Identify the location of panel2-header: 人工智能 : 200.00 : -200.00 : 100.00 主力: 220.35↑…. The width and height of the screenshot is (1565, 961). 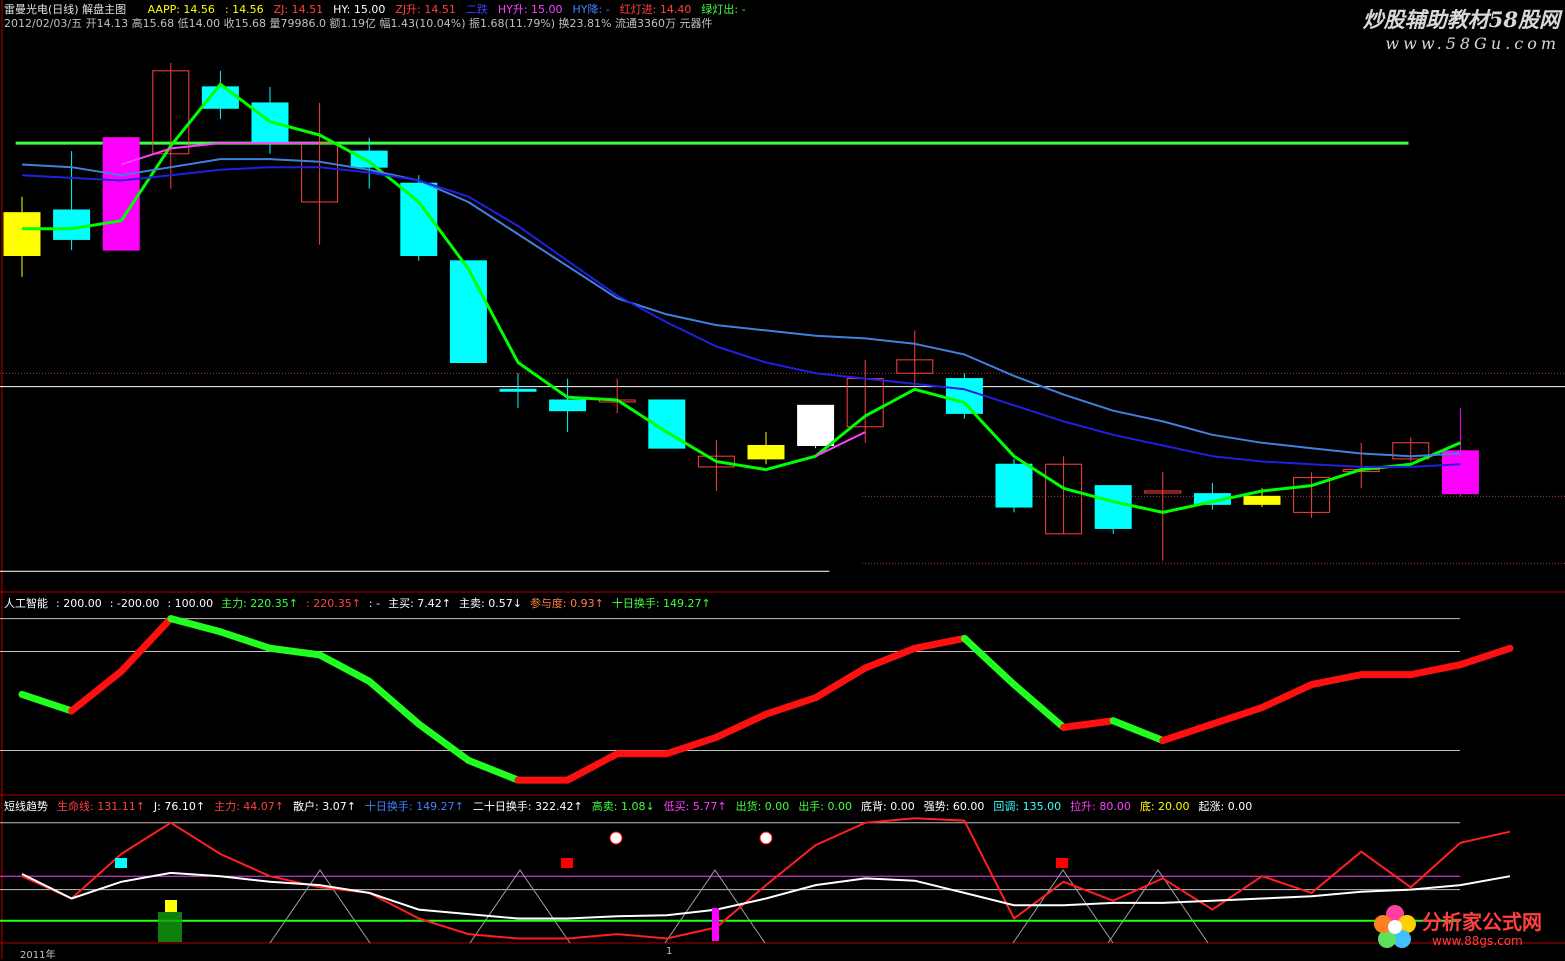
(361, 603).